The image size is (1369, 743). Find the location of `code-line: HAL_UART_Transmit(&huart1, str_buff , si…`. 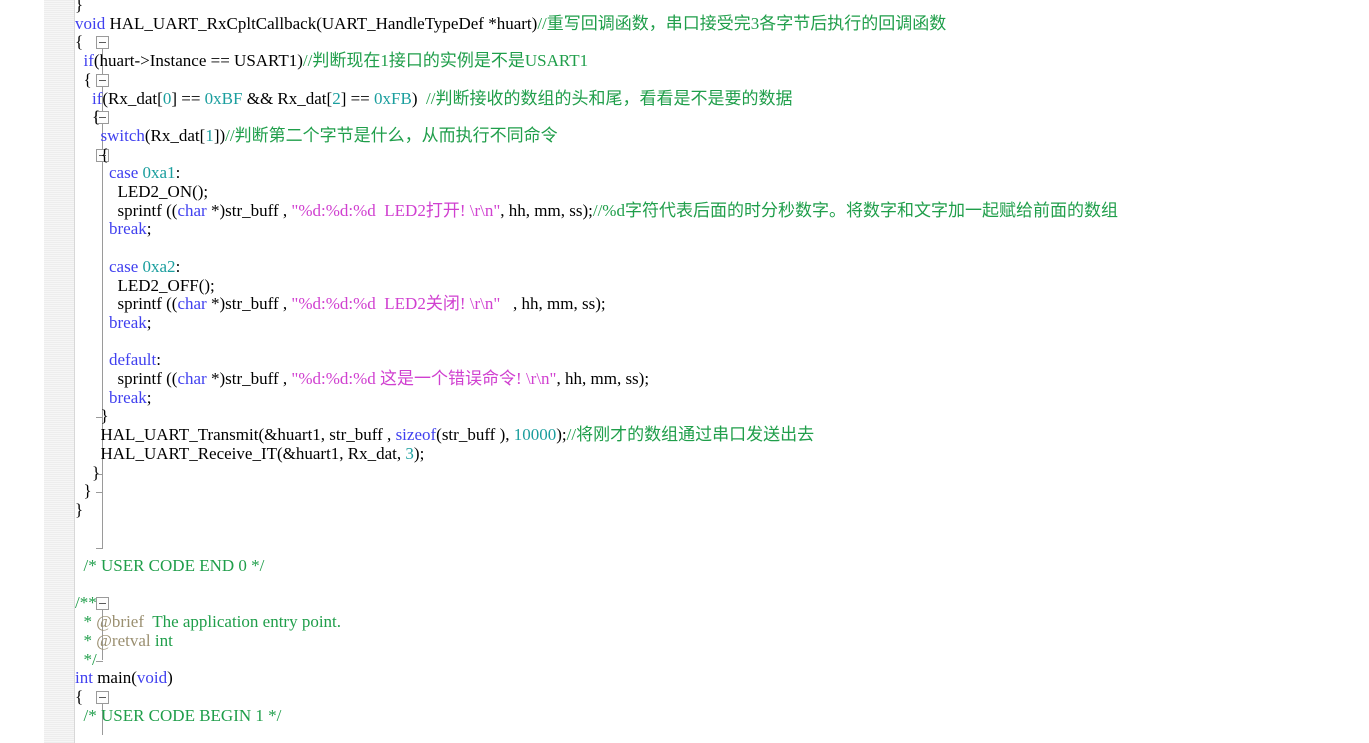

code-line: HAL_UART_Transmit(&huart1, str_buff , si… is located at coordinates (445, 435).